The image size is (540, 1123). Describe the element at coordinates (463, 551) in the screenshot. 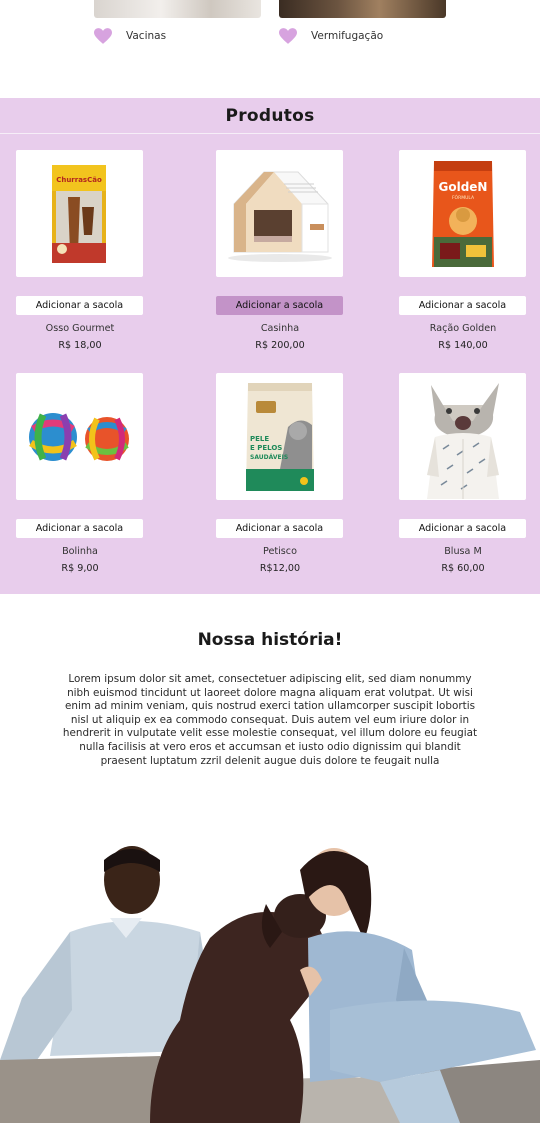

I see `product-name: Blusa M` at that location.